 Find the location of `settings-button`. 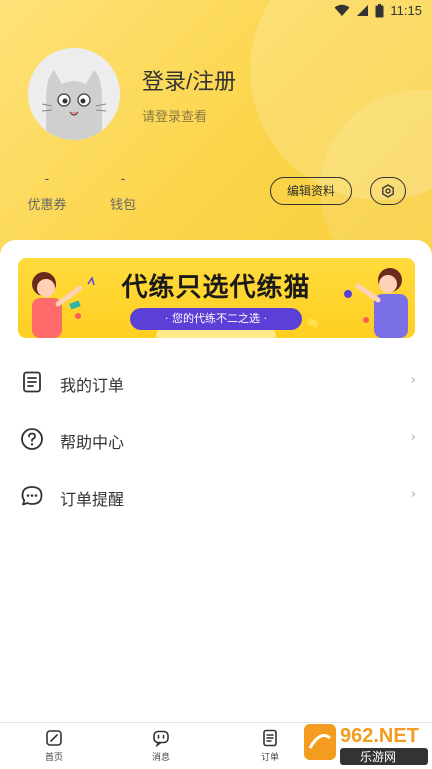

settings-button is located at coordinates (388, 191).